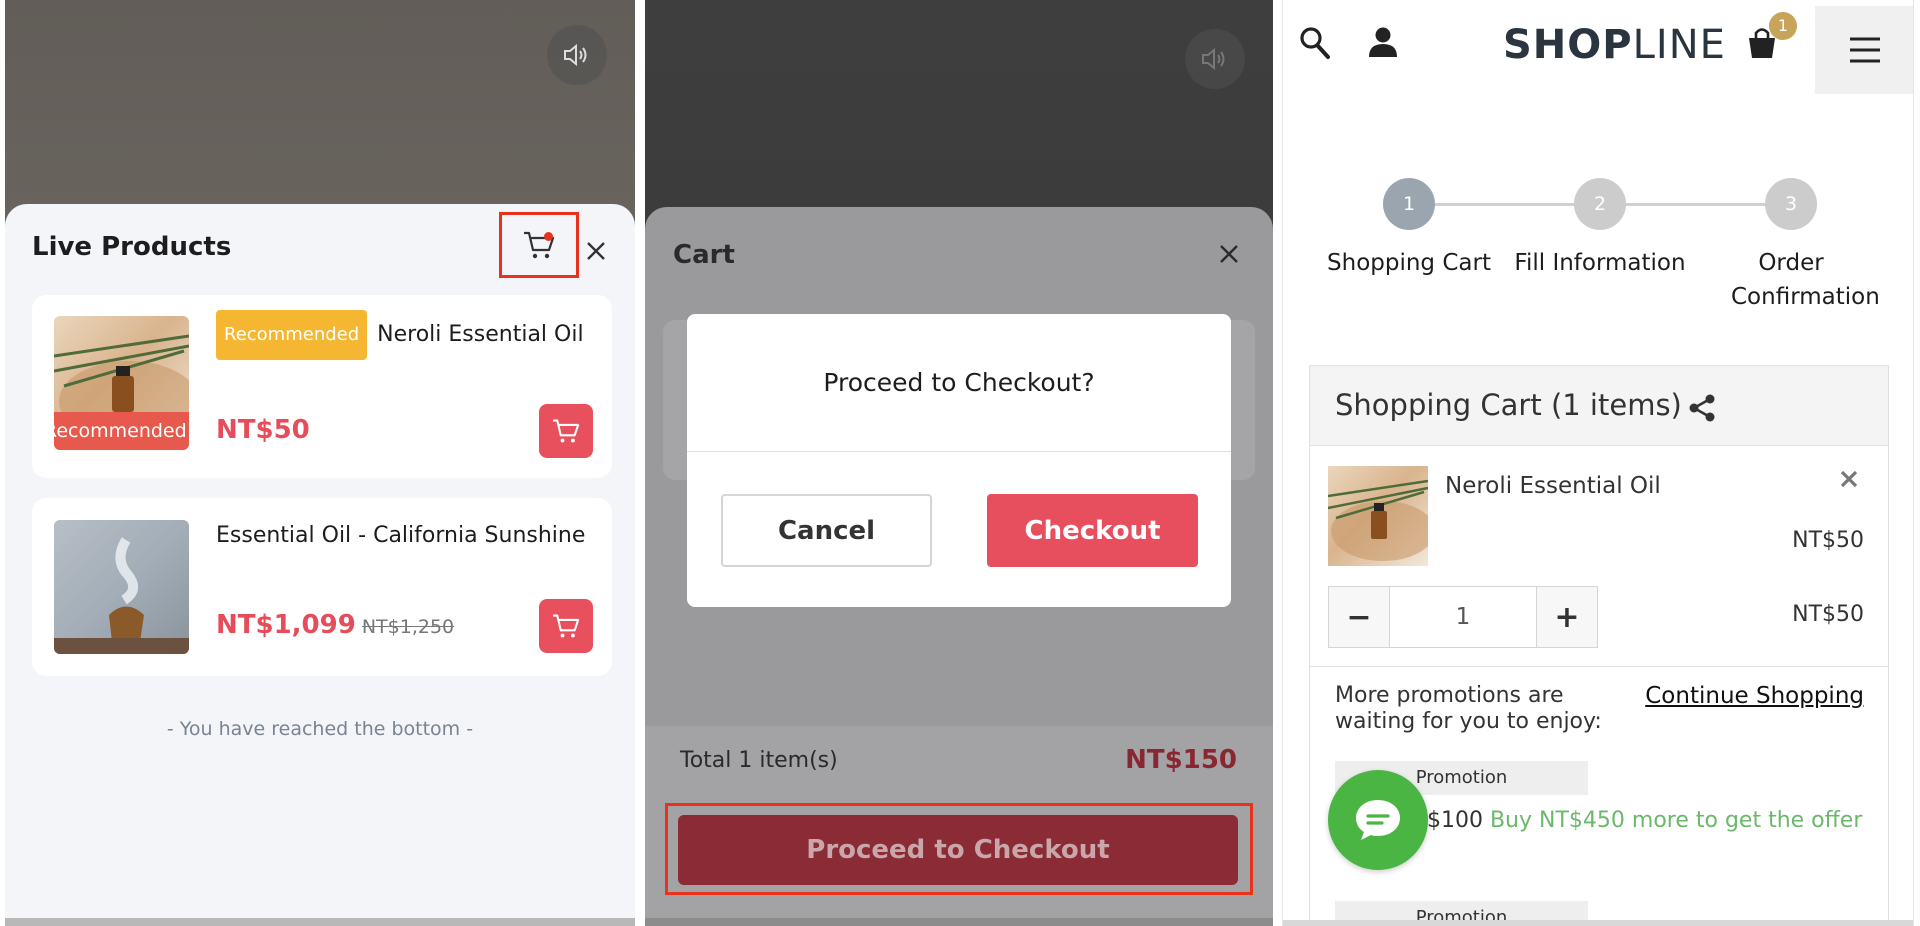 This screenshot has width=1920, height=926. Describe the element at coordinates (1676, 820) in the screenshot. I see `promotion-hint: Buy NT$450 more to get the offer` at that location.